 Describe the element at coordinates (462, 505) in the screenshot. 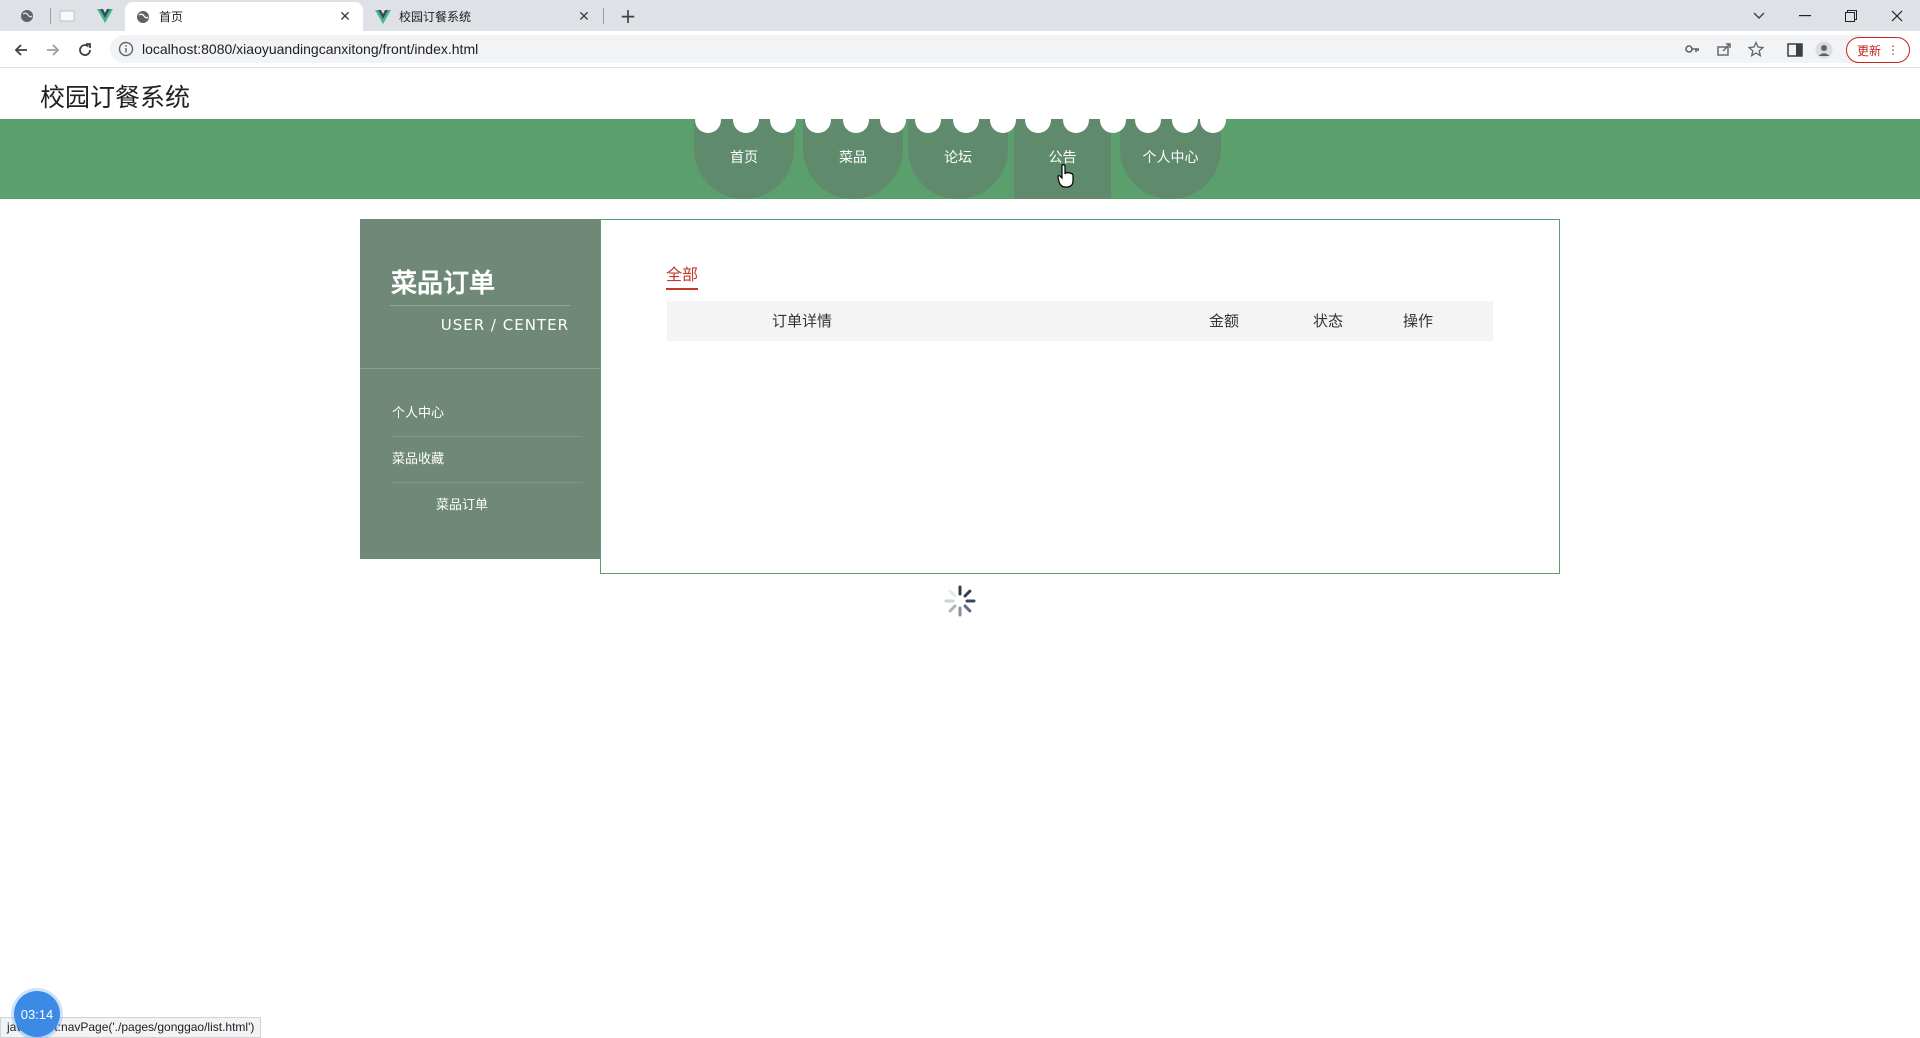

I see `sidebar-item-label: 菜品订单` at that location.